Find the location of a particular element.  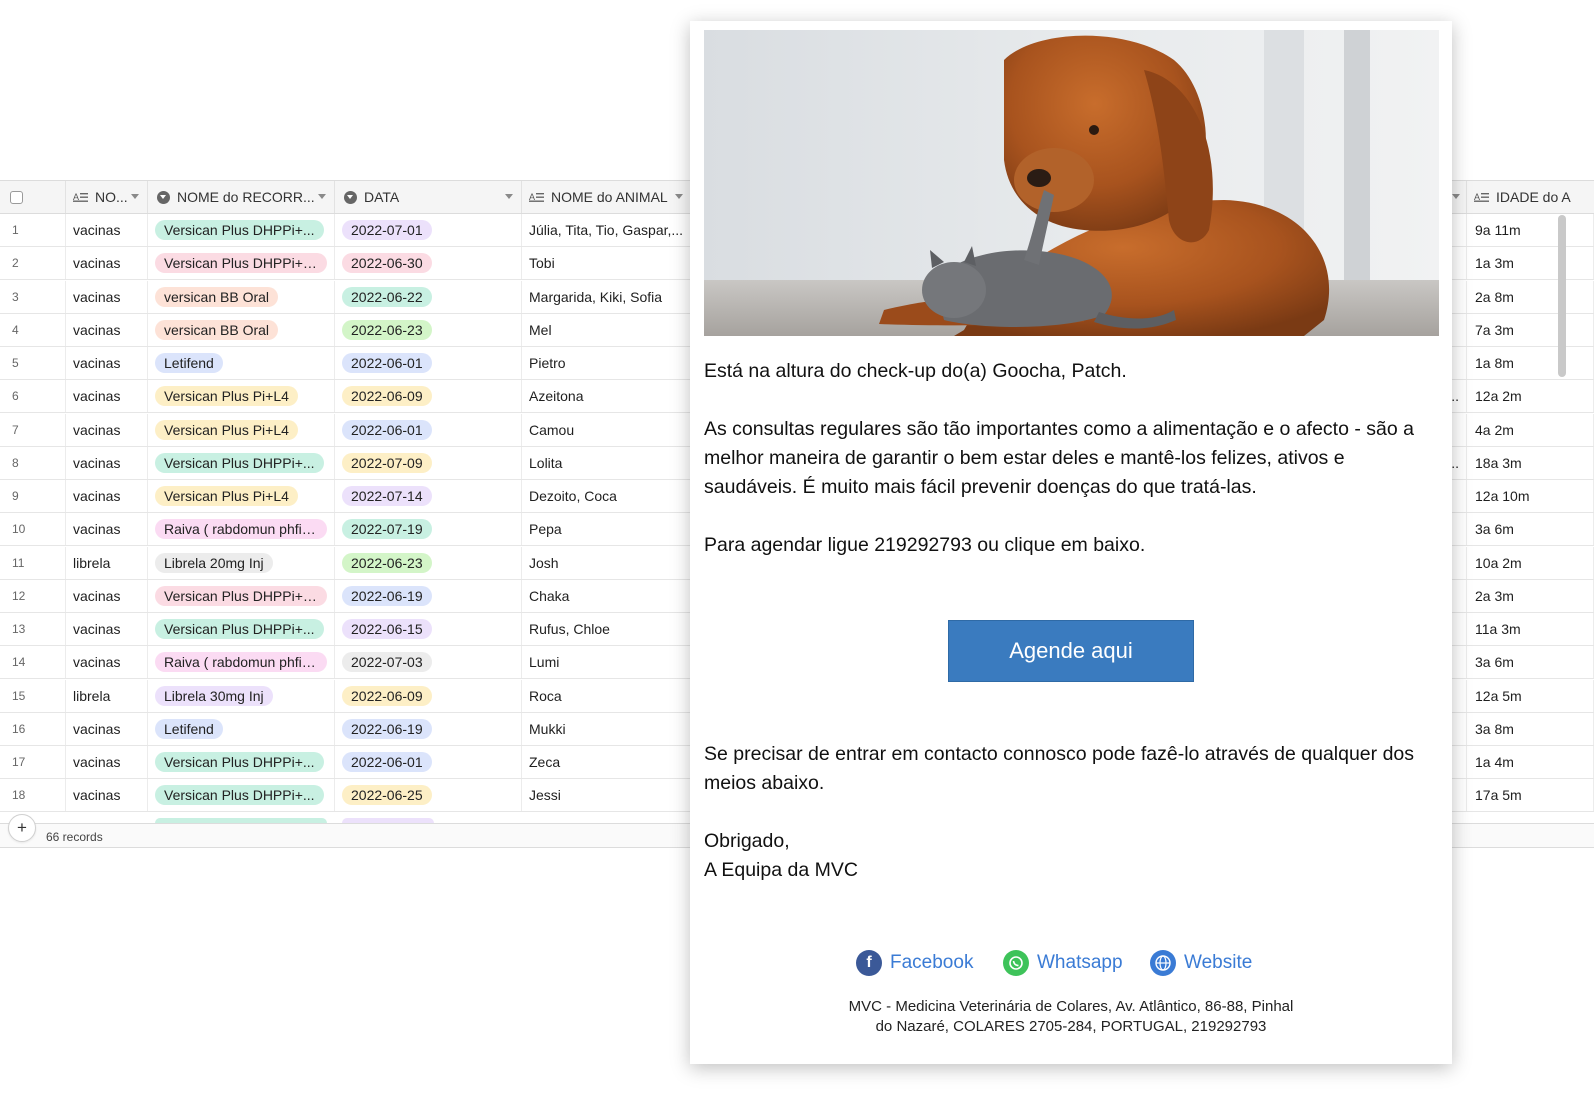

cell-data: 2022-06-22 is located at coordinates (428, 296).